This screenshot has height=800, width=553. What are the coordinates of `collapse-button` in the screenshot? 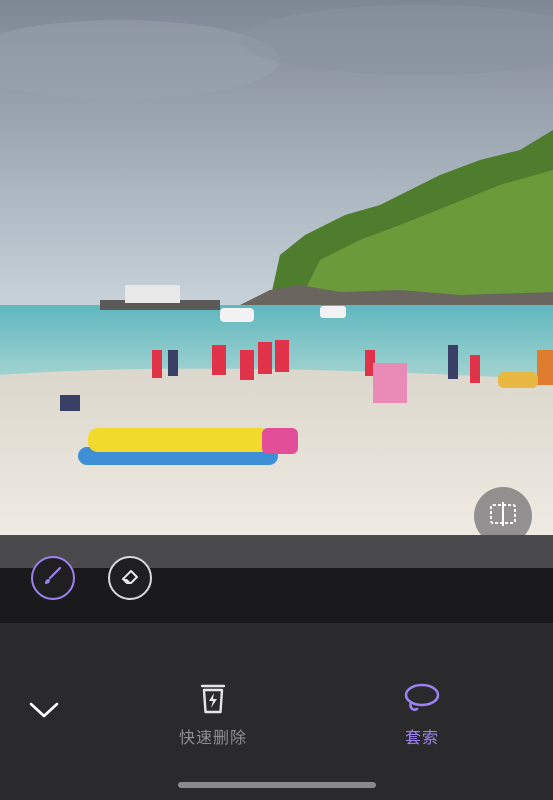 It's located at (44, 712).